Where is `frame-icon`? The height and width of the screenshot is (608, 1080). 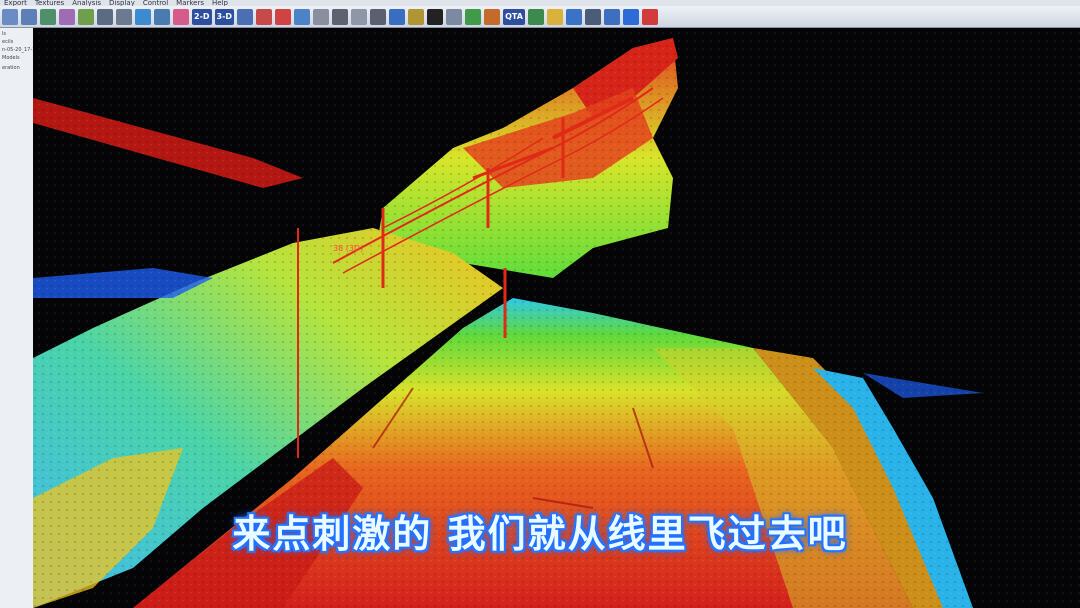 frame-icon is located at coordinates (397, 16).